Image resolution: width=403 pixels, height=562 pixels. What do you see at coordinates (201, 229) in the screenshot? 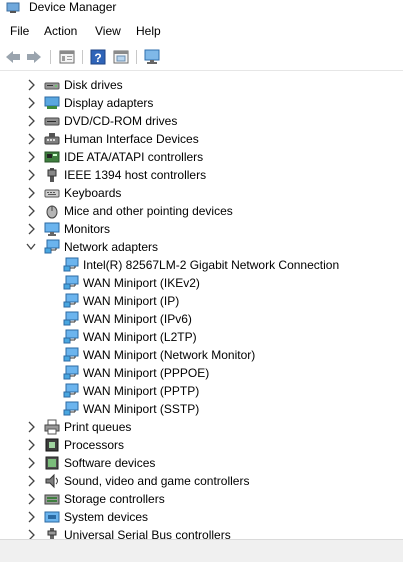
I see `tree-category: Monitors` at bounding box center [201, 229].